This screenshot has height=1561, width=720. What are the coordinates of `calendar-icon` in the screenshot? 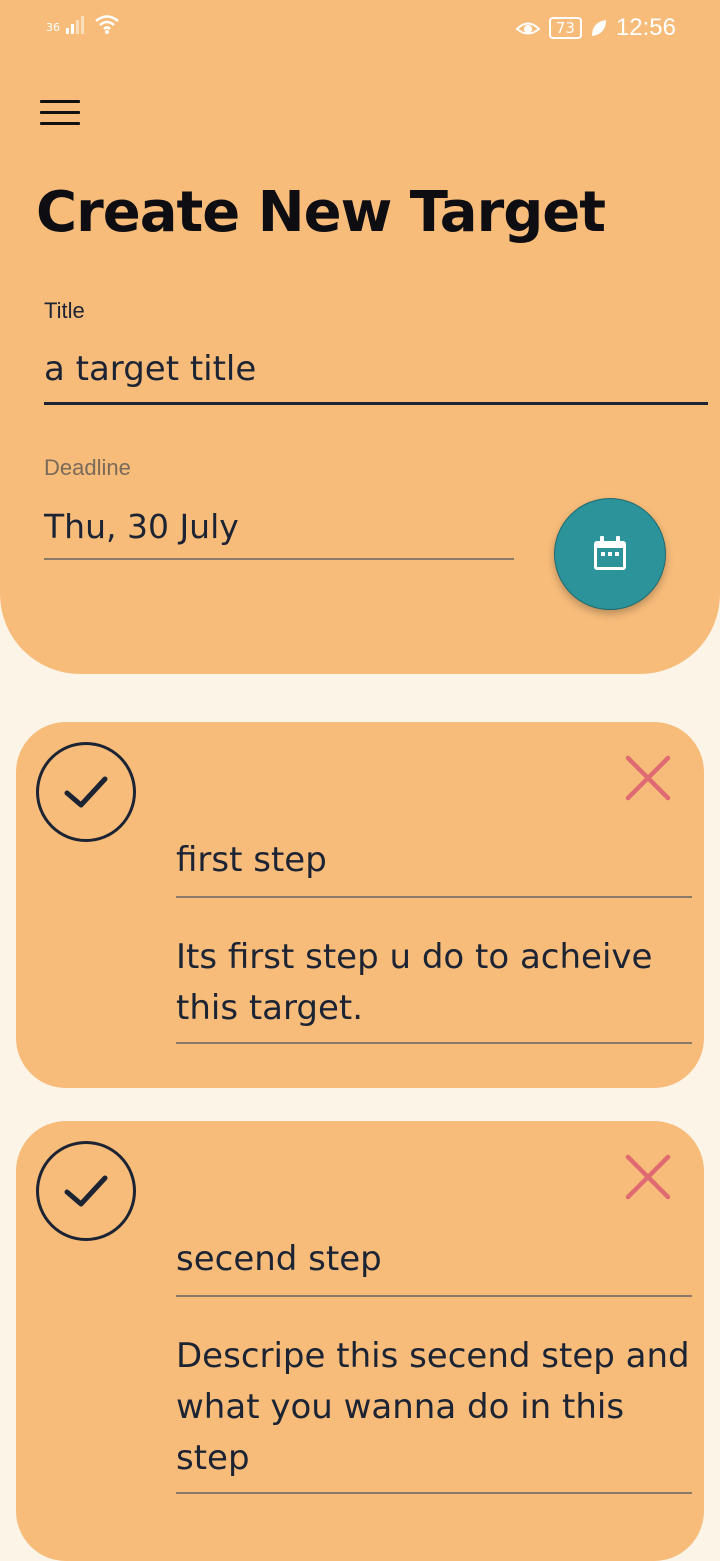 It's located at (610, 553).